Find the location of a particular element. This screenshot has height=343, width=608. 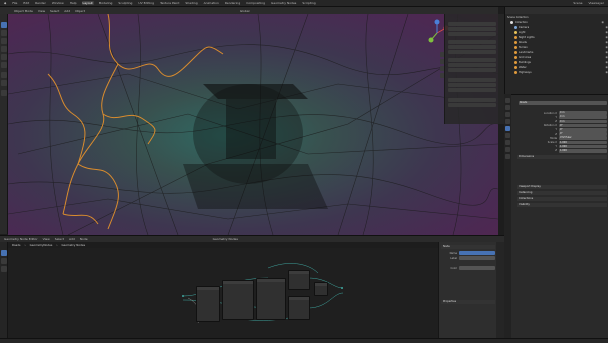

viewport-menu-add: Add is located at coordinates (67, 11).